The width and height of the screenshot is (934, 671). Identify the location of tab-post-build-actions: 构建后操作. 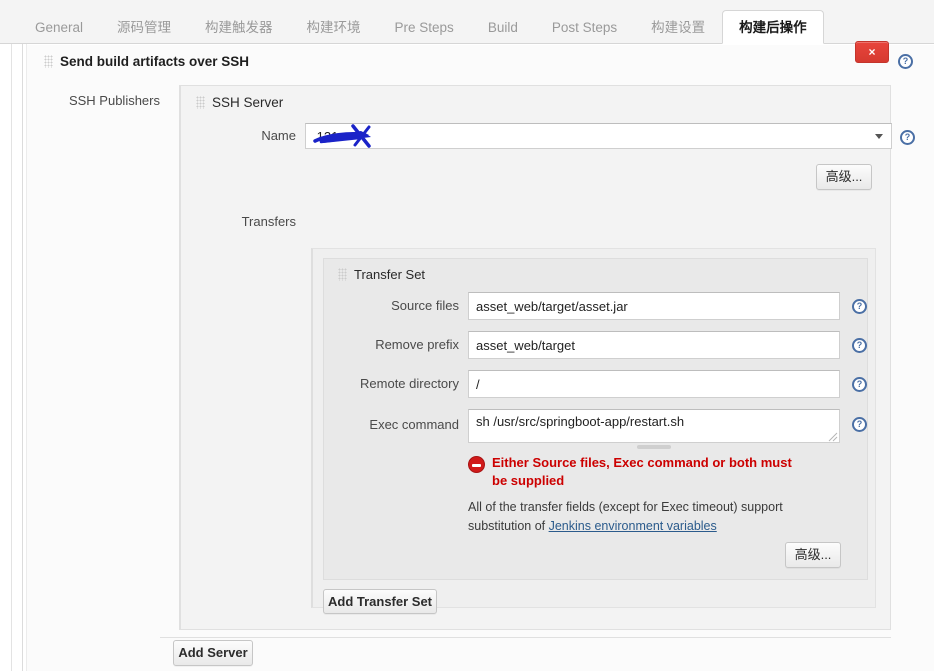
(773, 27).